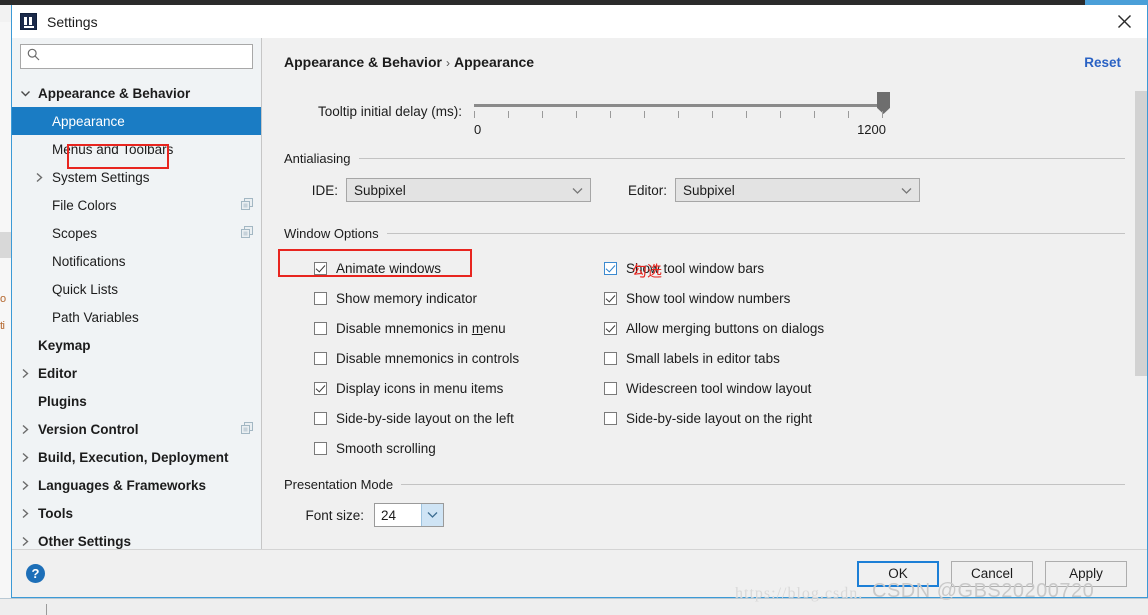 The width and height of the screenshot is (1148, 615). What do you see at coordinates (113, 149) in the screenshot?
I see `sidebar-item-label: Menus and Toolbars` at bounding box center [113, 149].